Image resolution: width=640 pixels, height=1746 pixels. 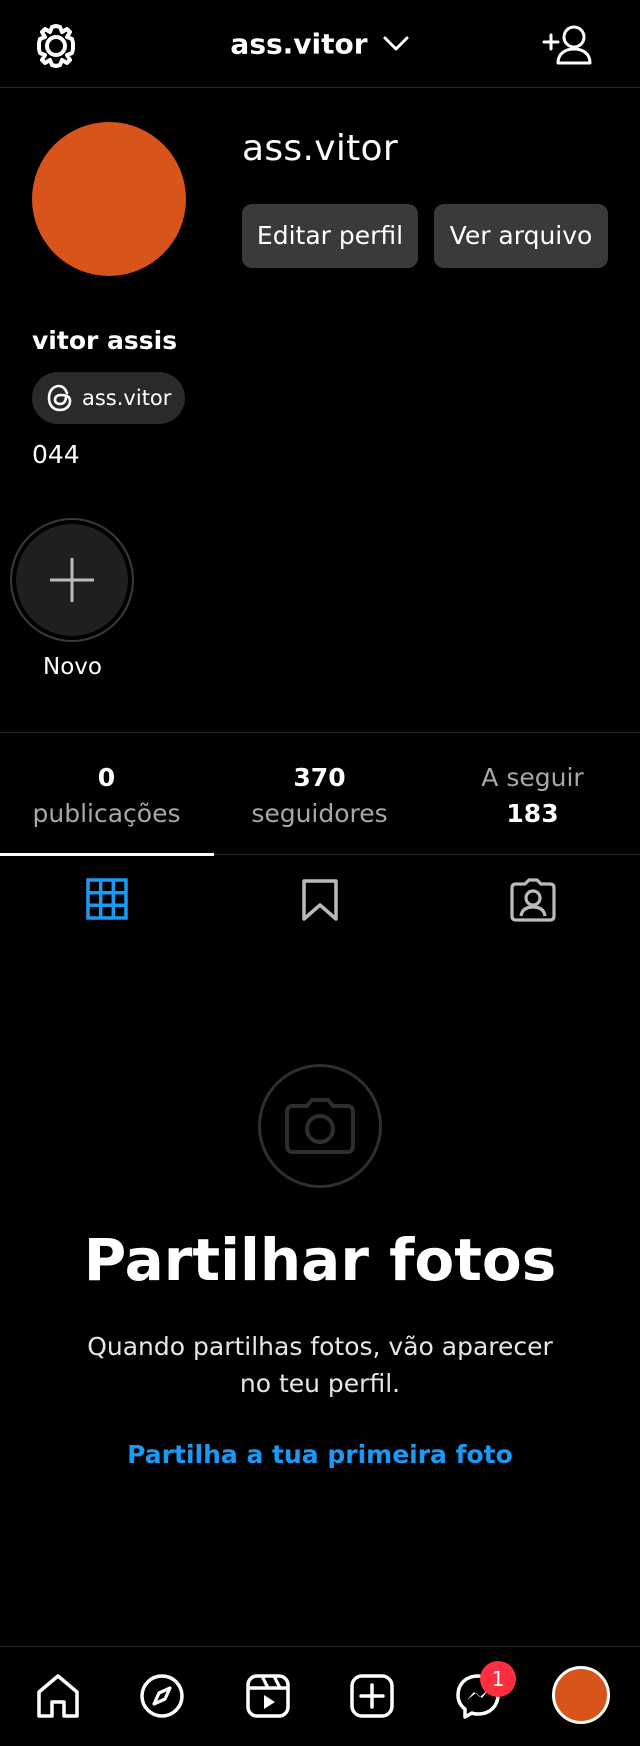 I want to click on profile-username: ass.vitor, so click(x=320, y=148).